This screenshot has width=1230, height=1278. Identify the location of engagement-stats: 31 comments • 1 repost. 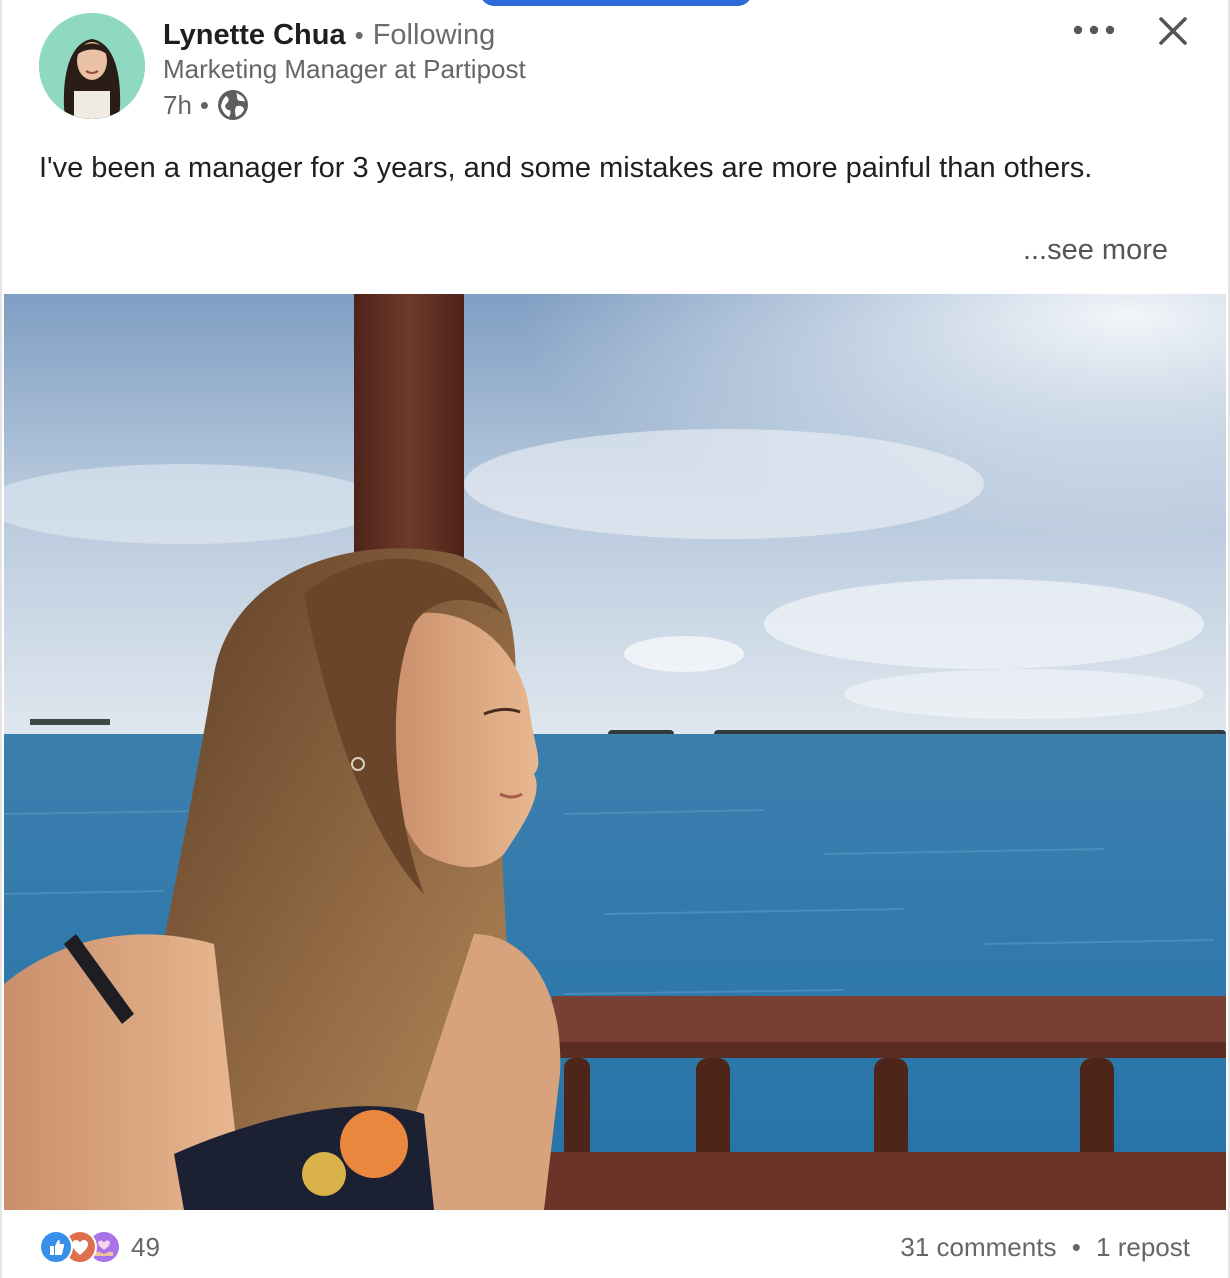
(1045, 1247).